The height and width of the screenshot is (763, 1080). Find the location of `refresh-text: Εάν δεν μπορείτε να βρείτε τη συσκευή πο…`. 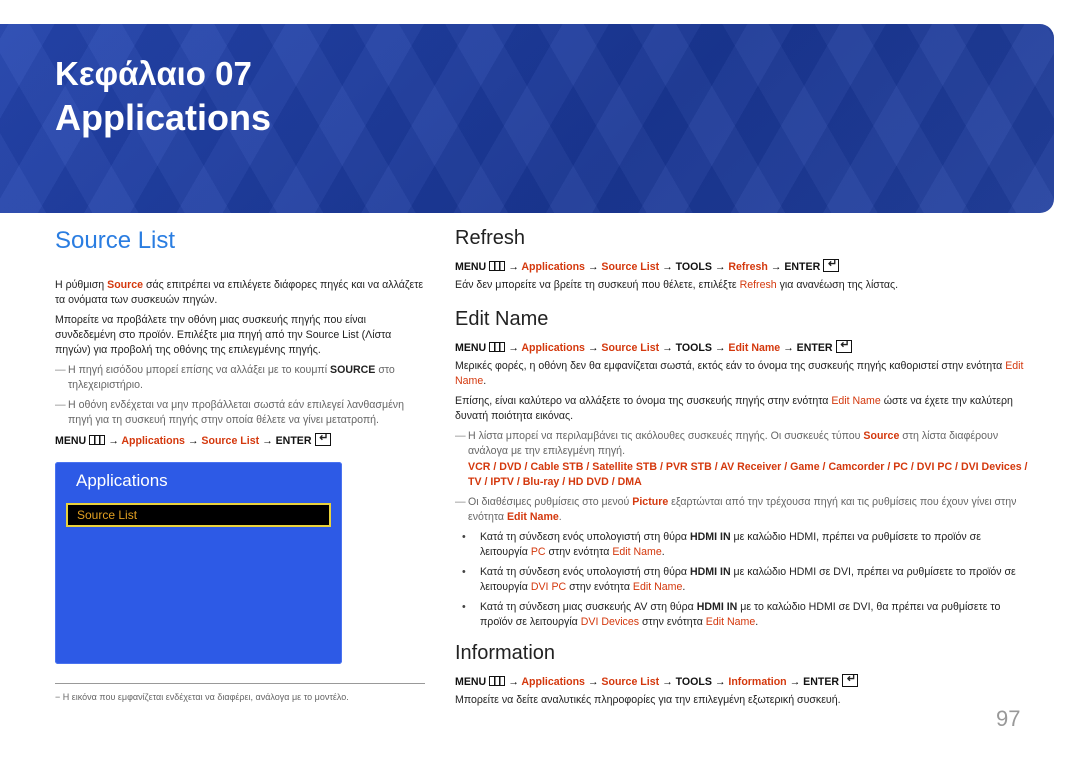

refresh-text: Εάν δεν μπορείτε να βρείτε τη συσκευή πο… is located at coordinates (742, 285).